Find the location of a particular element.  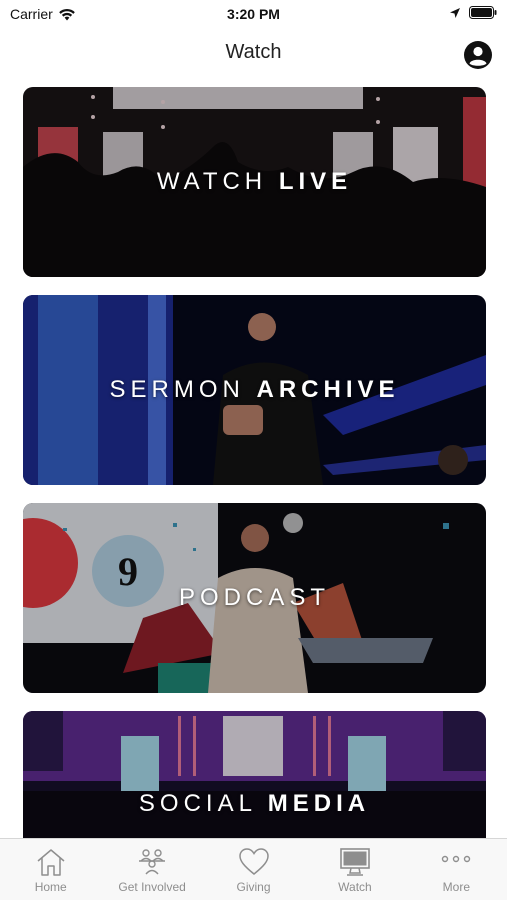

heart-icon is located at coordinates (253, 861).